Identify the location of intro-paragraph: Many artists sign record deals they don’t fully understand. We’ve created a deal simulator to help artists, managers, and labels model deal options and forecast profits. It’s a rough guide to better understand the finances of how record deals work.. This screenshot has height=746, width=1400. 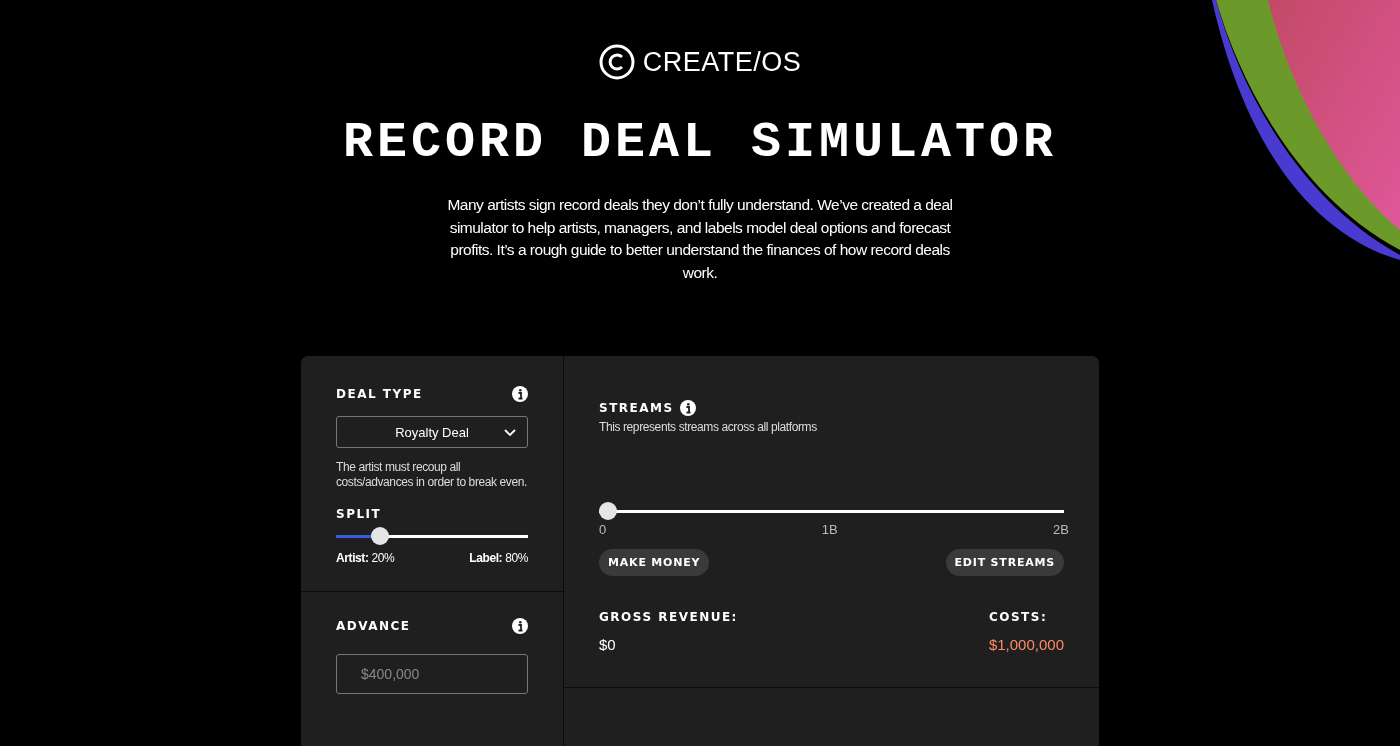
(700, 239).